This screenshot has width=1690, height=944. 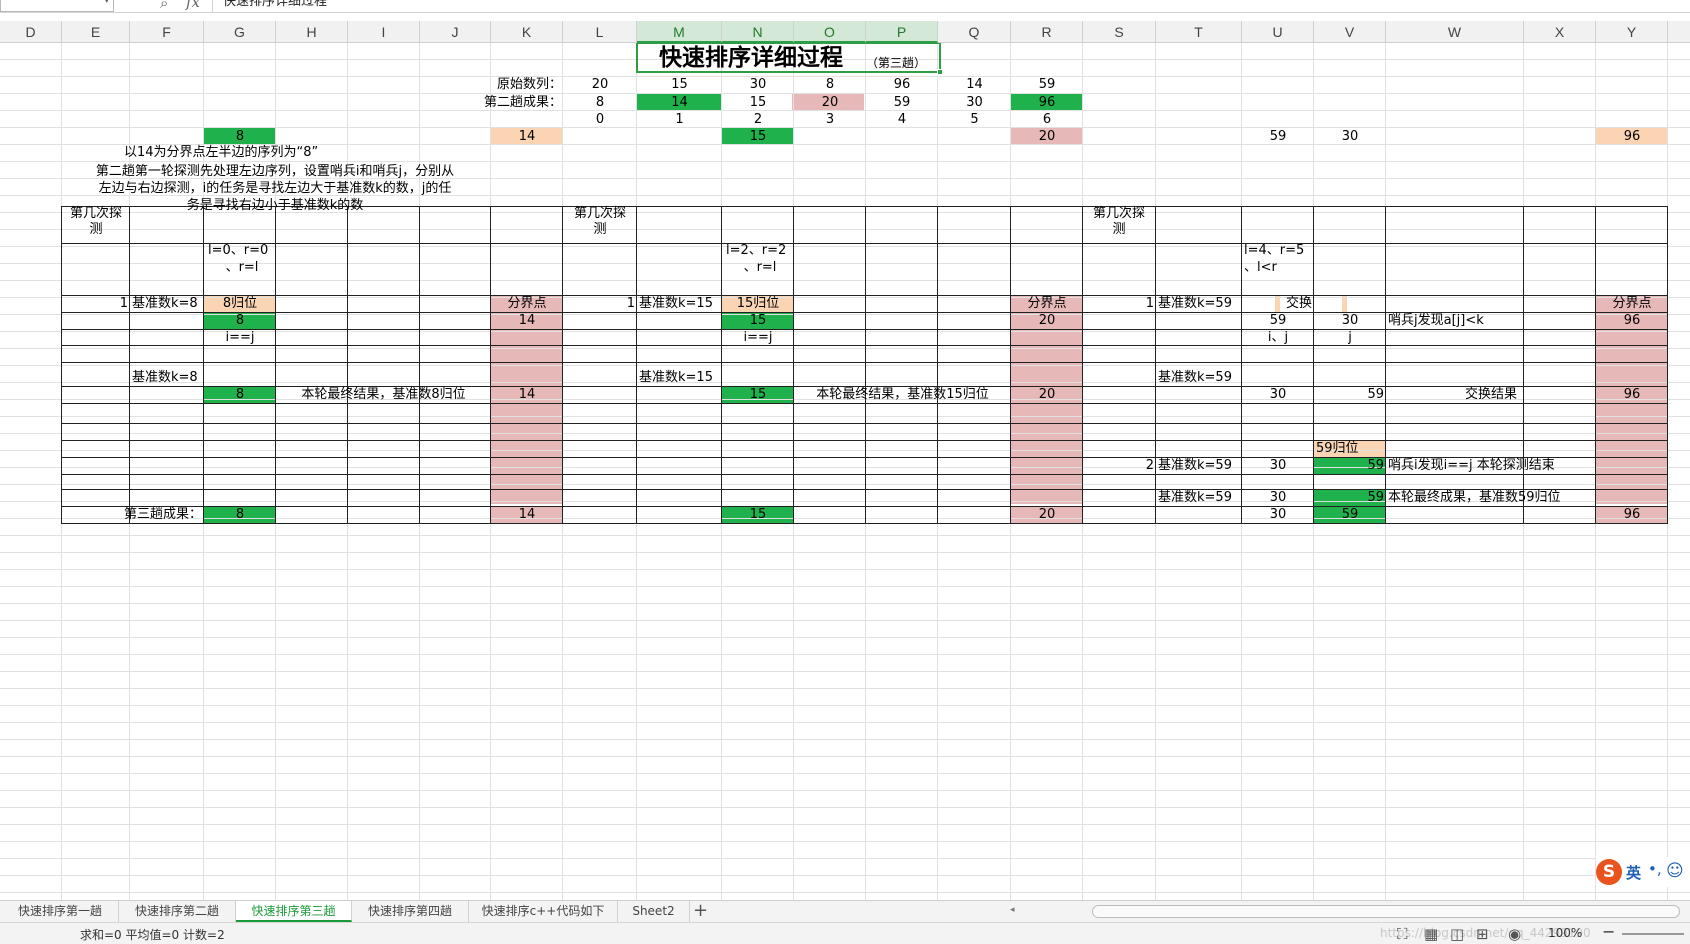 What do you see at coordinates (1016, 912) in the screenshot?
I see `scroll-left-icon: ◂` at bounding box center [1016, 912].